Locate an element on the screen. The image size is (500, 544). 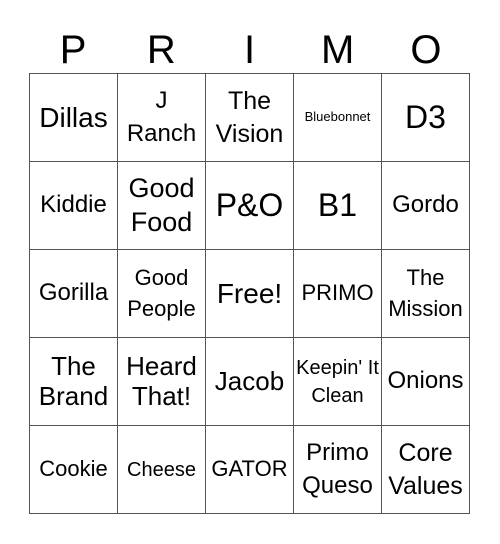
bingo-cell: Free! is located at coordinates (250, 294).